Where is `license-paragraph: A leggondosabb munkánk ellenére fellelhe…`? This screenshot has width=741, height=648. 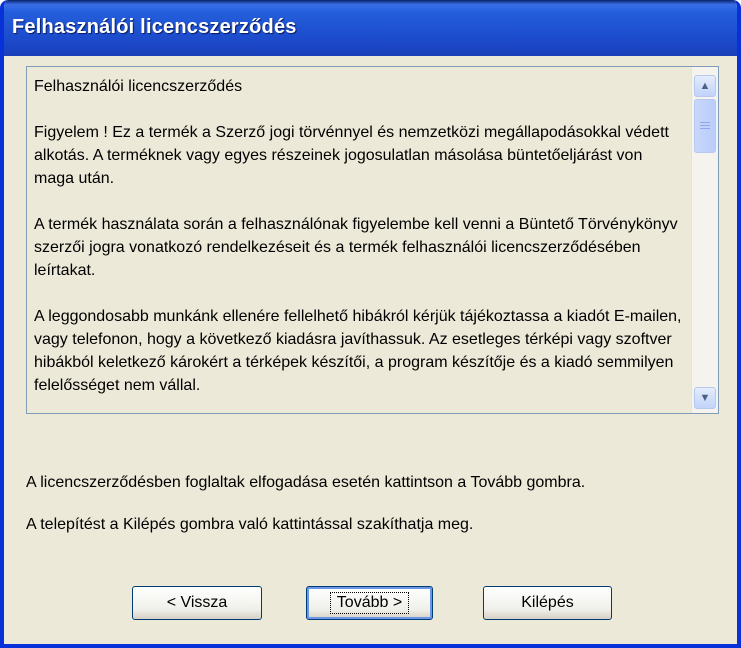
license-paragraph: A leggondosabb munkánk ellenére fellelhe… is located at coordinates (358, 351).